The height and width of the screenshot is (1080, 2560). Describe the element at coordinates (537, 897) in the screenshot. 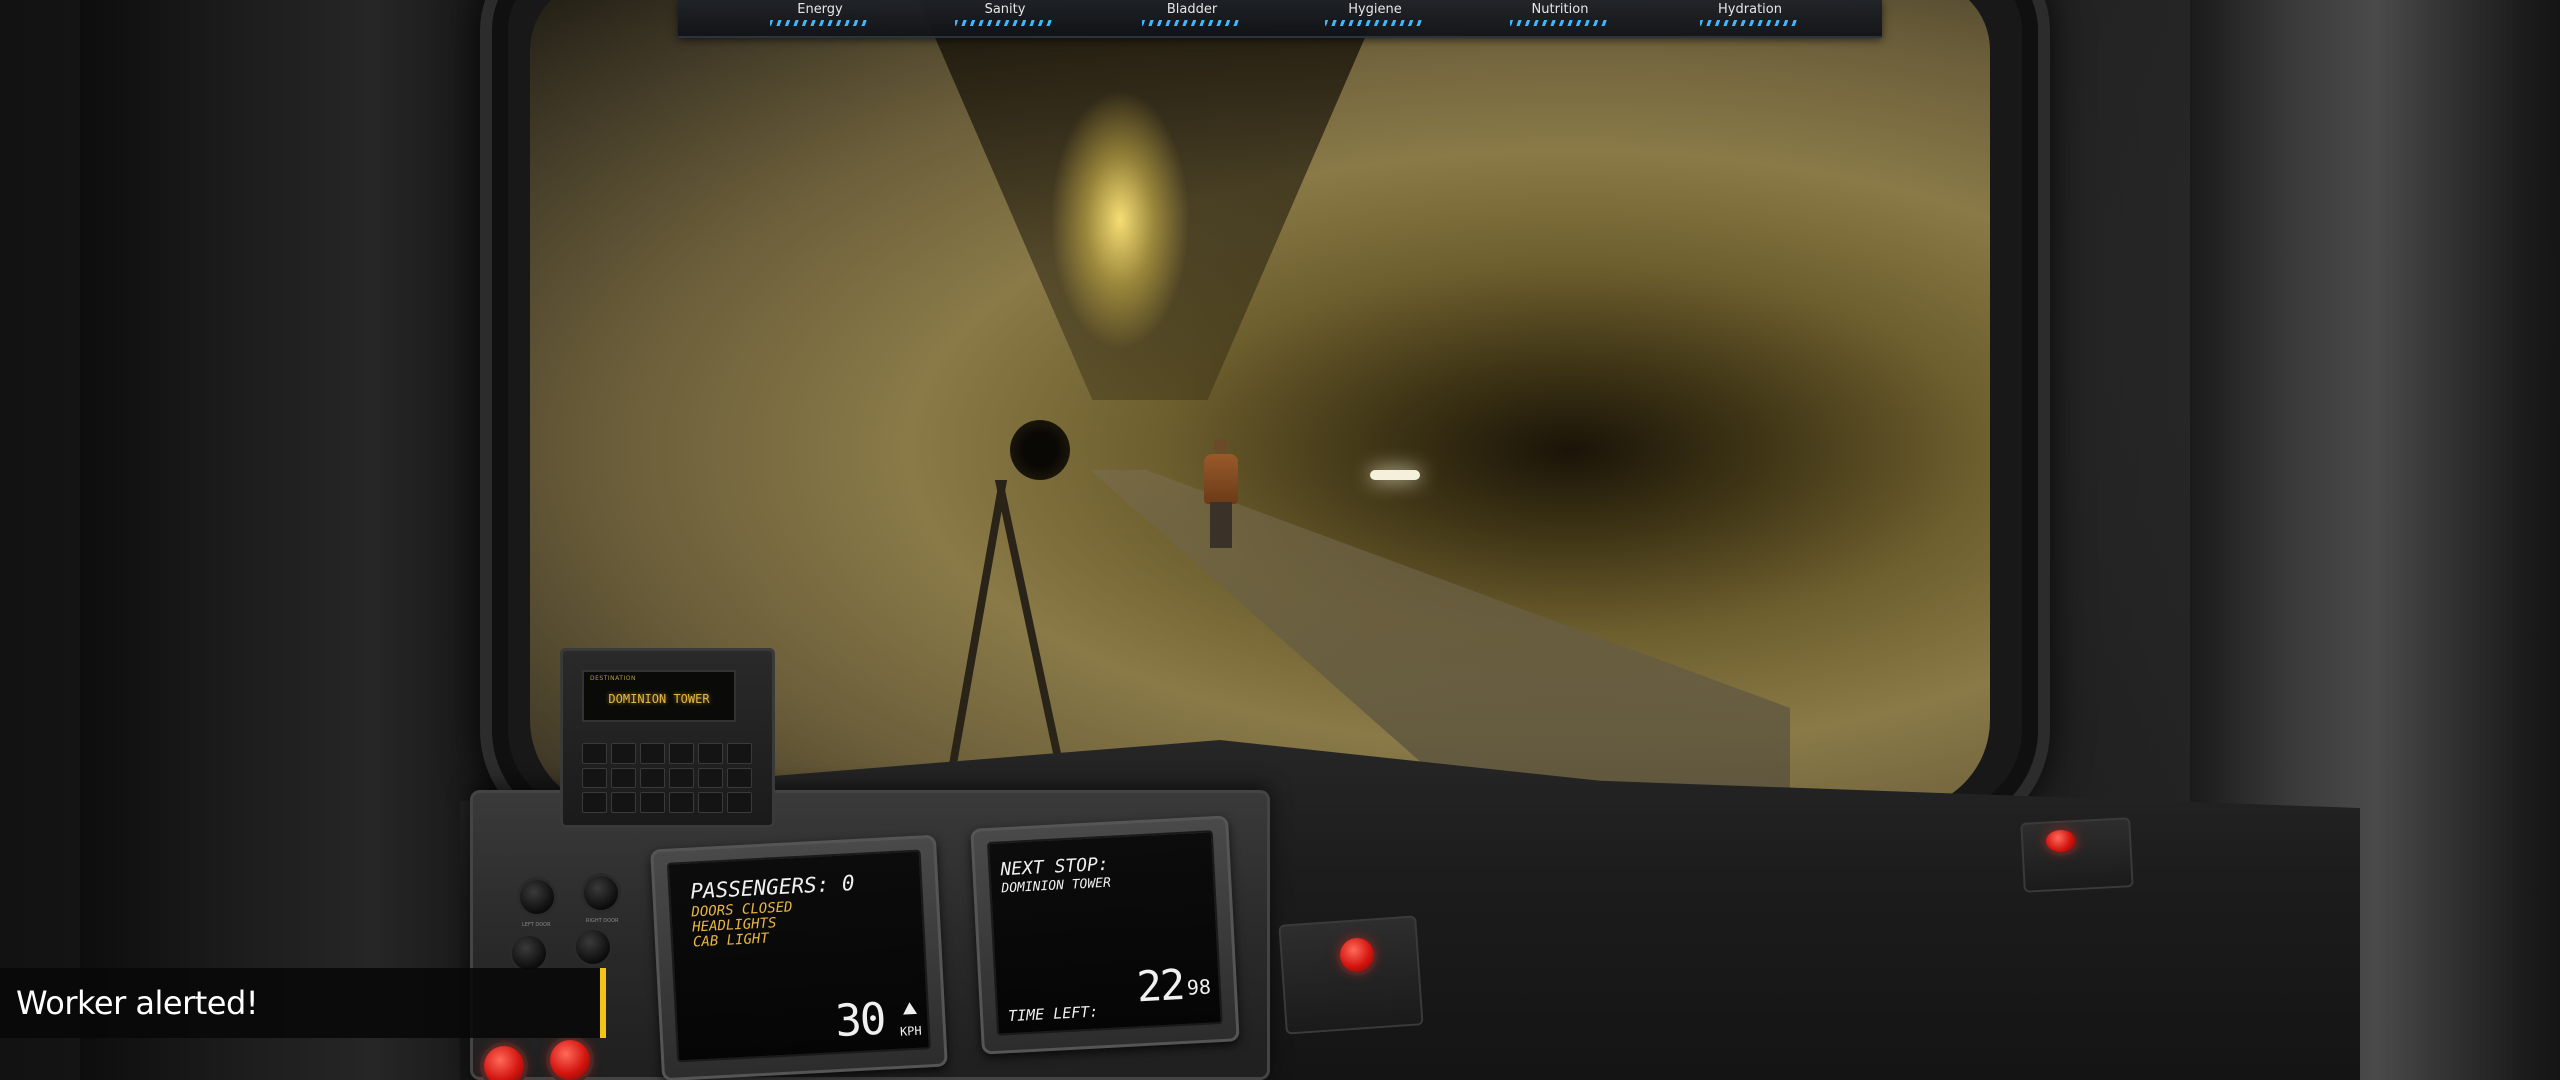

I see `left-door-knob-top` at that location.